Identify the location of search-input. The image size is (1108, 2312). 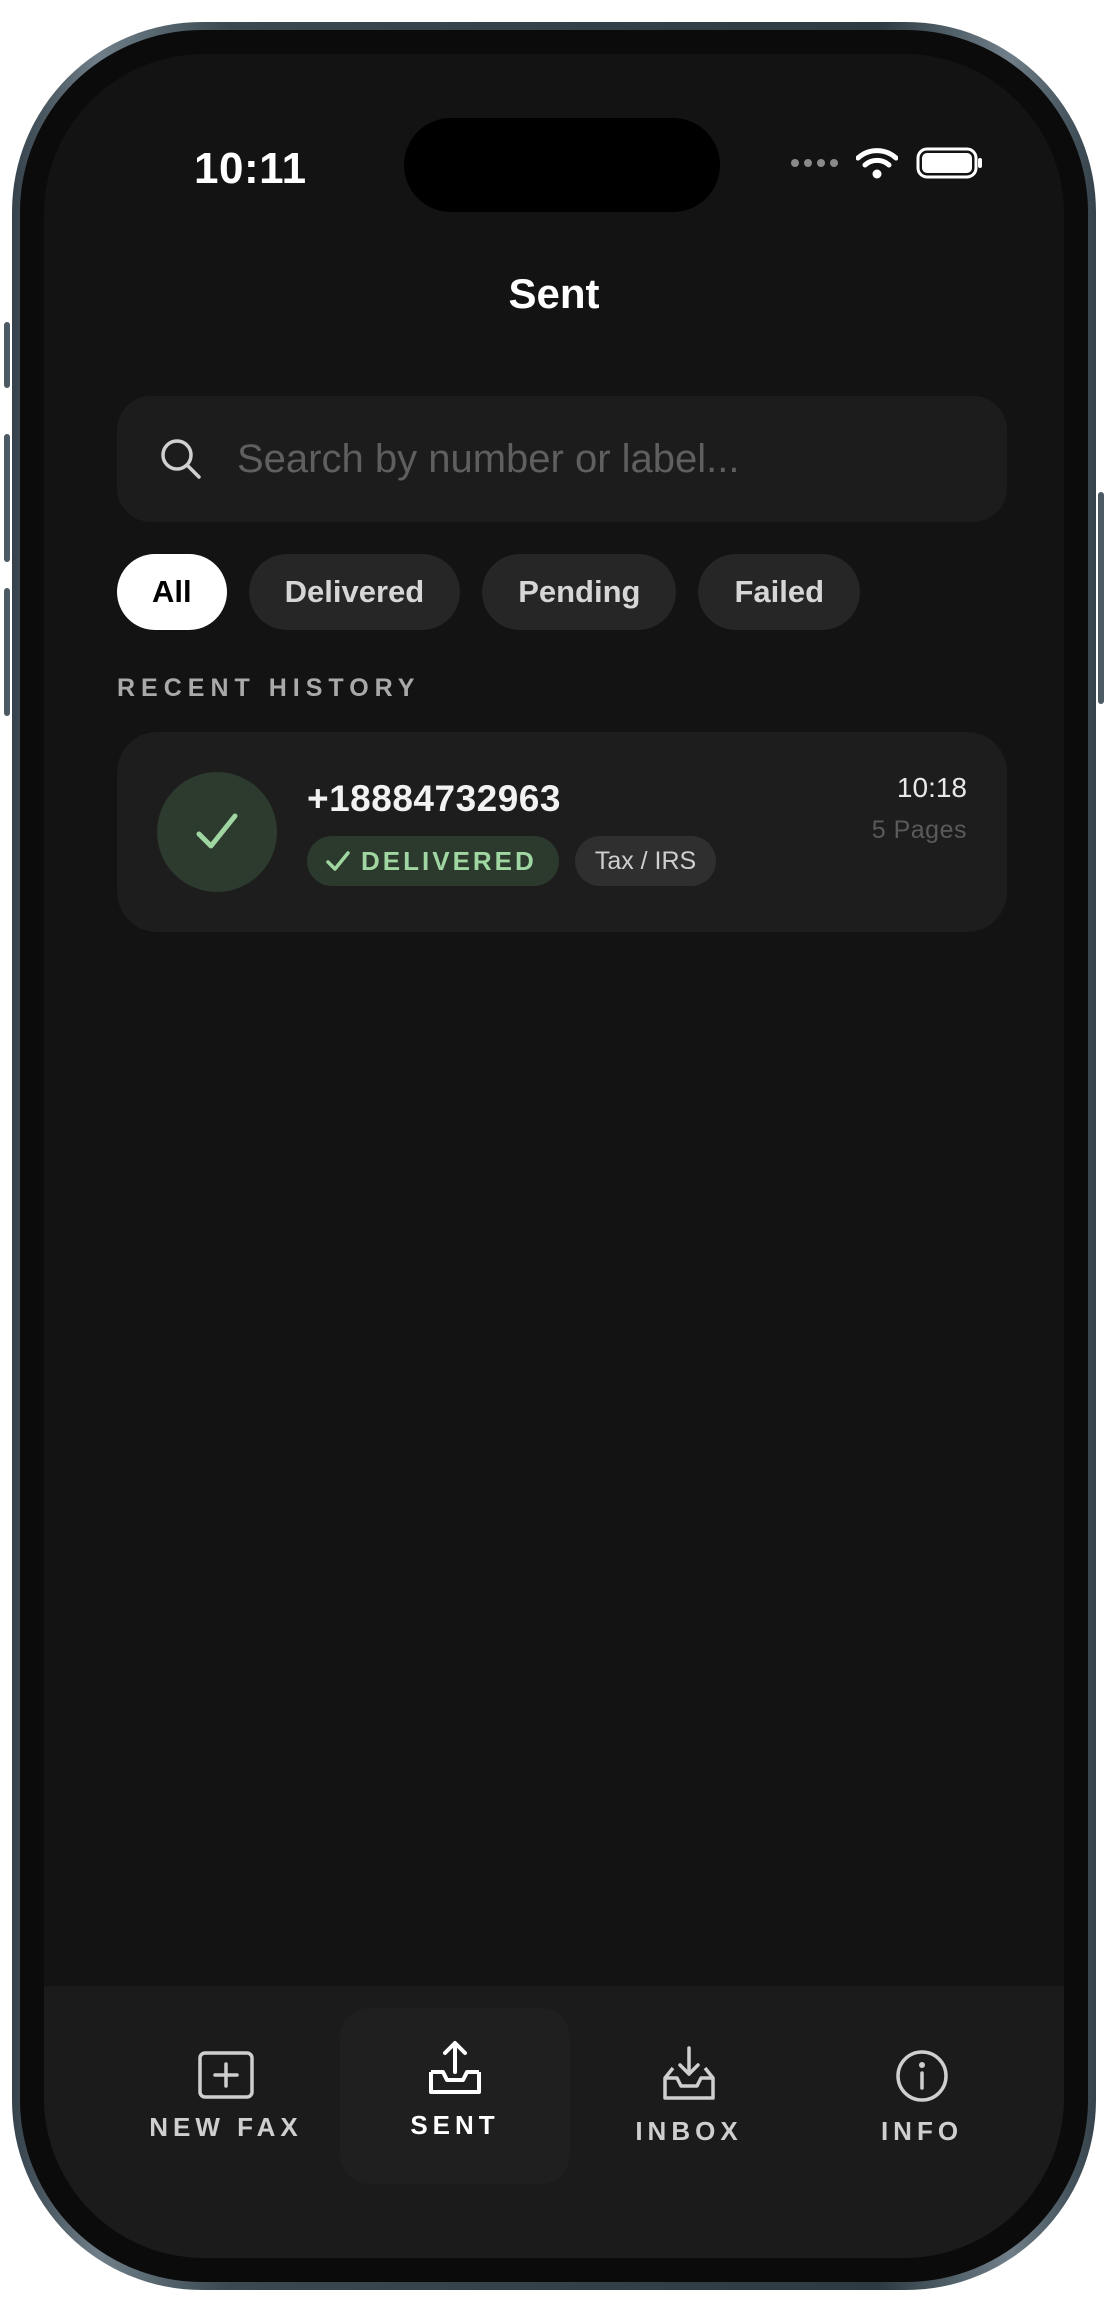
(607, 459).